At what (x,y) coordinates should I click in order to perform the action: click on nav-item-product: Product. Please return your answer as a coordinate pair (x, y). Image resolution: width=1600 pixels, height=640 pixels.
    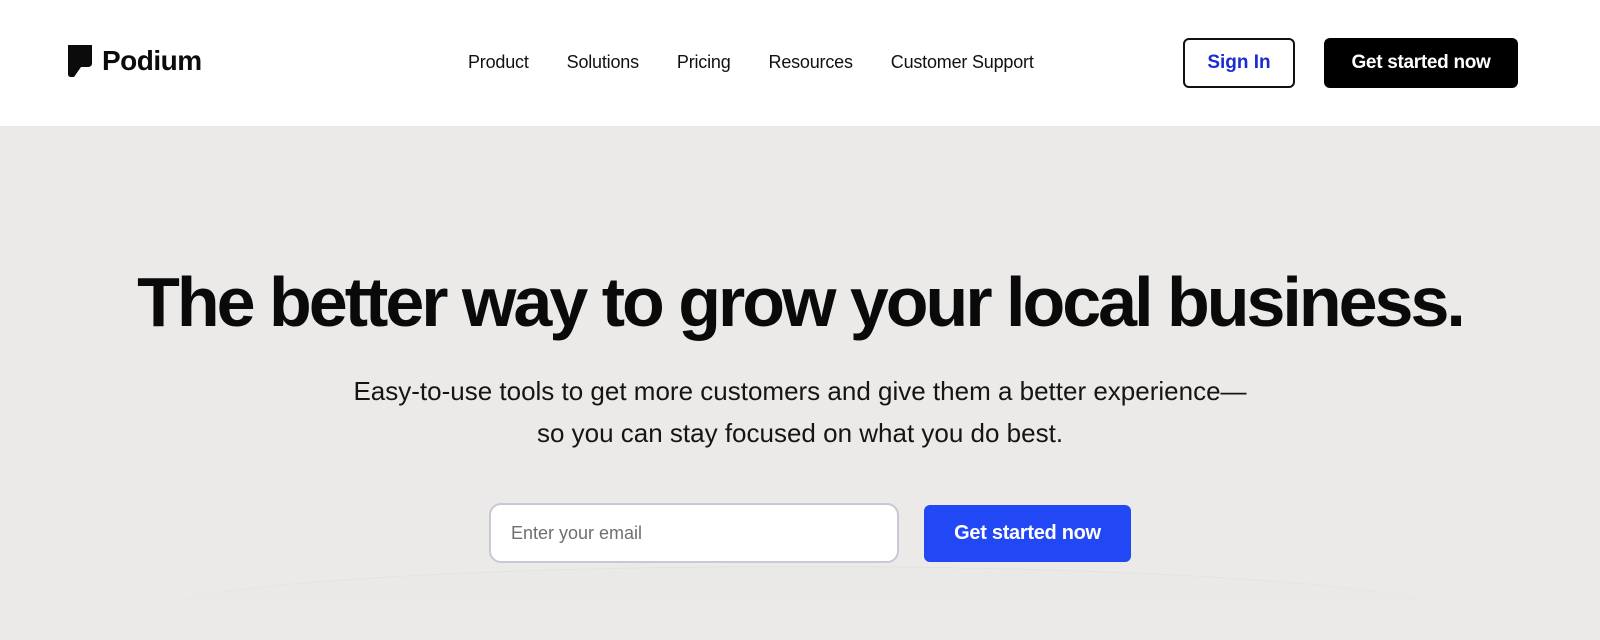
    Looking at the image, I should click on (498, 62).